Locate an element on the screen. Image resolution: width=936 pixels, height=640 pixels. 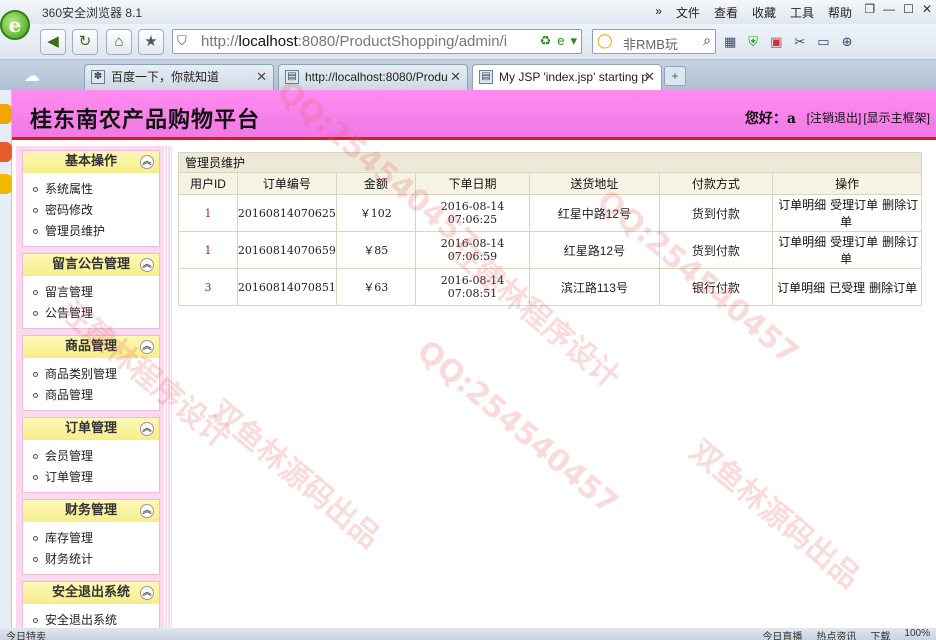
nav-order-management: 订单管理 is located at coordinates (96, 477).